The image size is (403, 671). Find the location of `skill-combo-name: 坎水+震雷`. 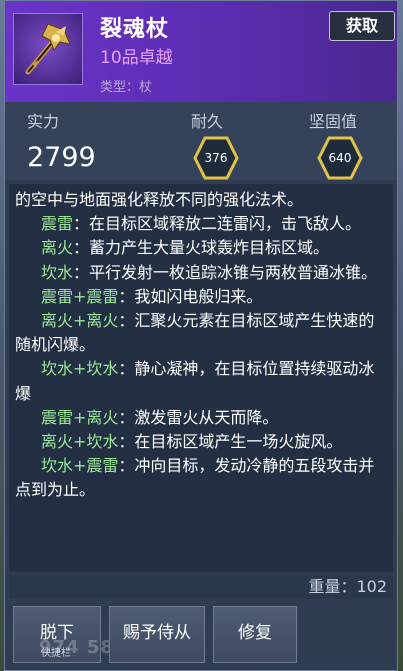

skill-combo-name: 坎水+震雷 is located at coordinates (80, 466).